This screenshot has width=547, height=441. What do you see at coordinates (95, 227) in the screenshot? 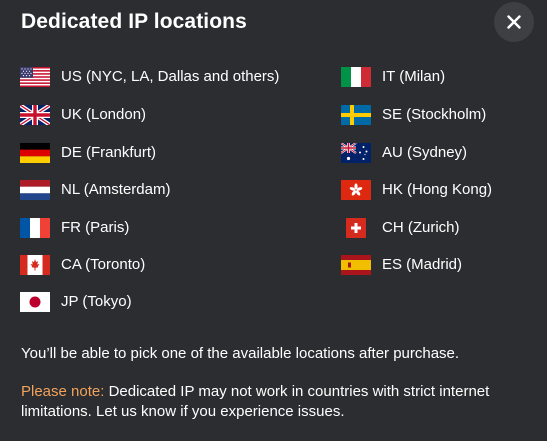
I see `location-label-fr: FR (Paris)` at bounding box center [95, 227].